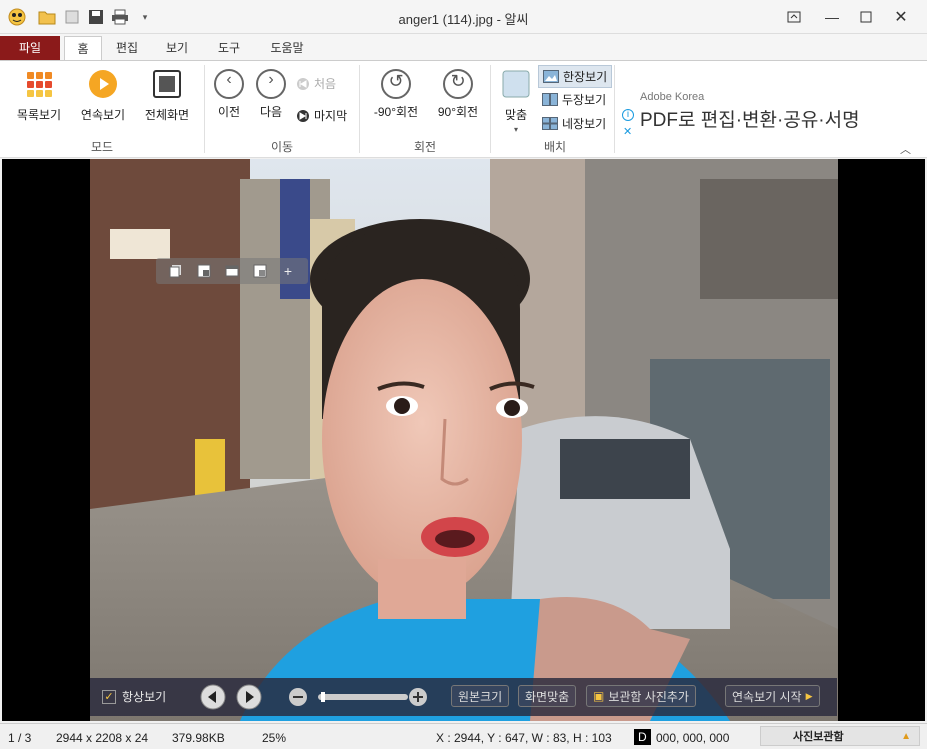 The width and height of the screenshot is (927, 749). I want to click on crop-icon, so click(232, 271).